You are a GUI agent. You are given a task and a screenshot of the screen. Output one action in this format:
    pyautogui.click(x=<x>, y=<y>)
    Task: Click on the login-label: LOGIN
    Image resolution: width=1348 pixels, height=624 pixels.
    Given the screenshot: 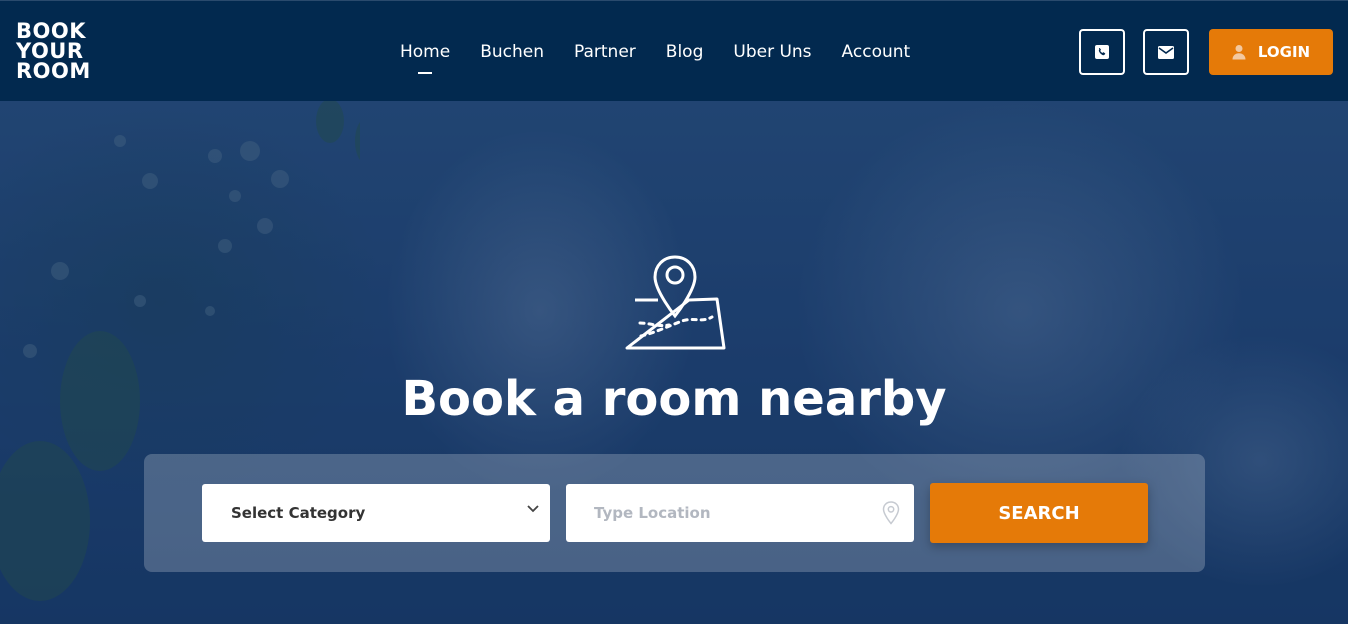 What is the action you would take?
    pyautogui.click(x=1284, y=52)
    